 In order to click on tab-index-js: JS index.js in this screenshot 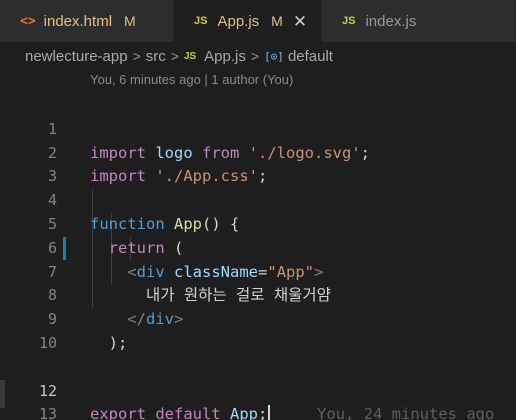, I will do `click(419, 21)`.